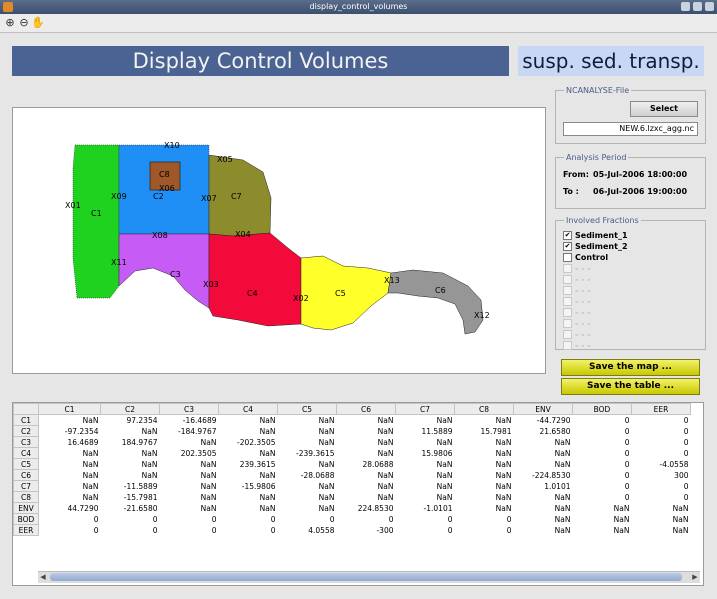 The image size is (717, 599). What do you see at coordinates (130, 486) in the screenshot?
I see `table-cell: -11.5889` at bounding box center [130, 486].